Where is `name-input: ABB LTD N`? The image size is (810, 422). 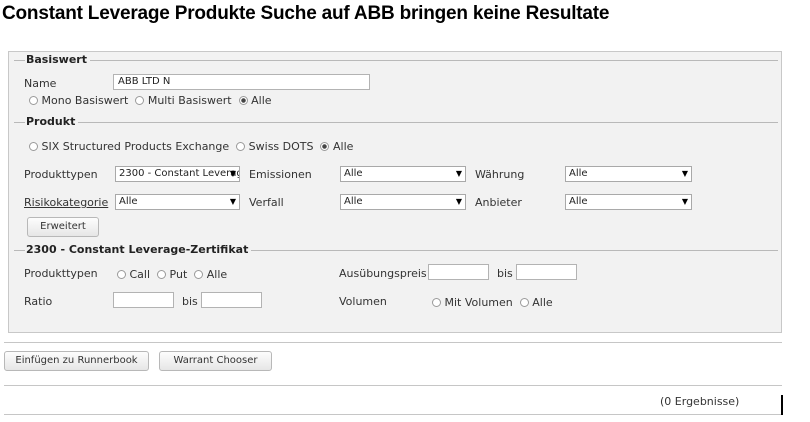 name-input: ABB LTD N is located at coordinates (241, 82).